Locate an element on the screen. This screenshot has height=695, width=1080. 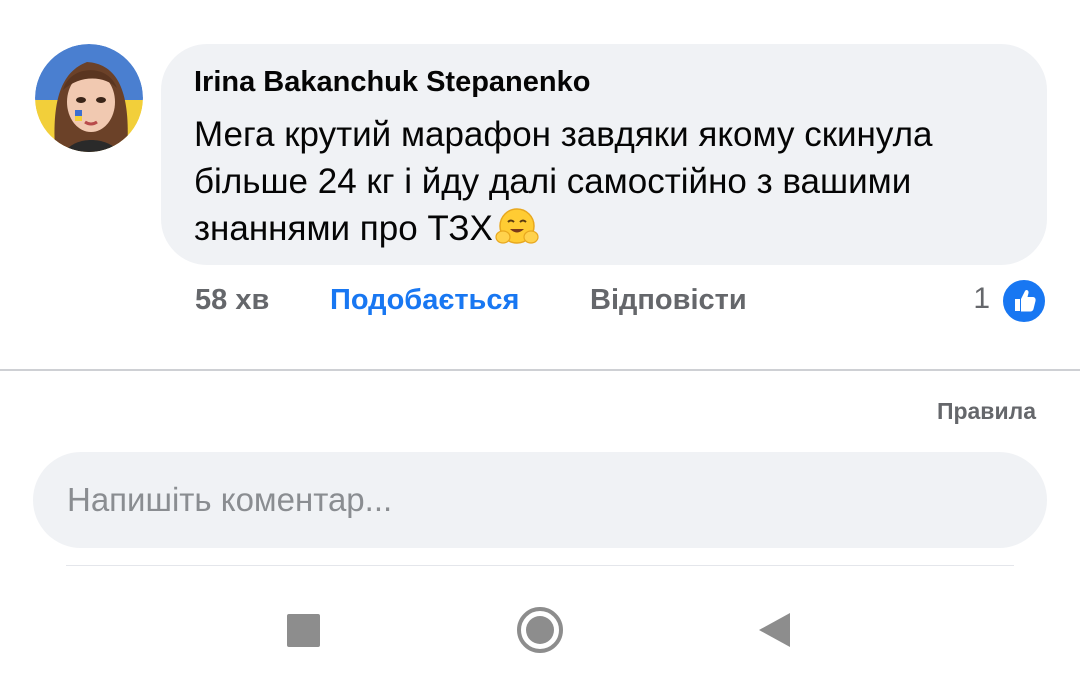
comment-author: Irina Bakanchuk Stepanenko is located at coordinates (392, 82).